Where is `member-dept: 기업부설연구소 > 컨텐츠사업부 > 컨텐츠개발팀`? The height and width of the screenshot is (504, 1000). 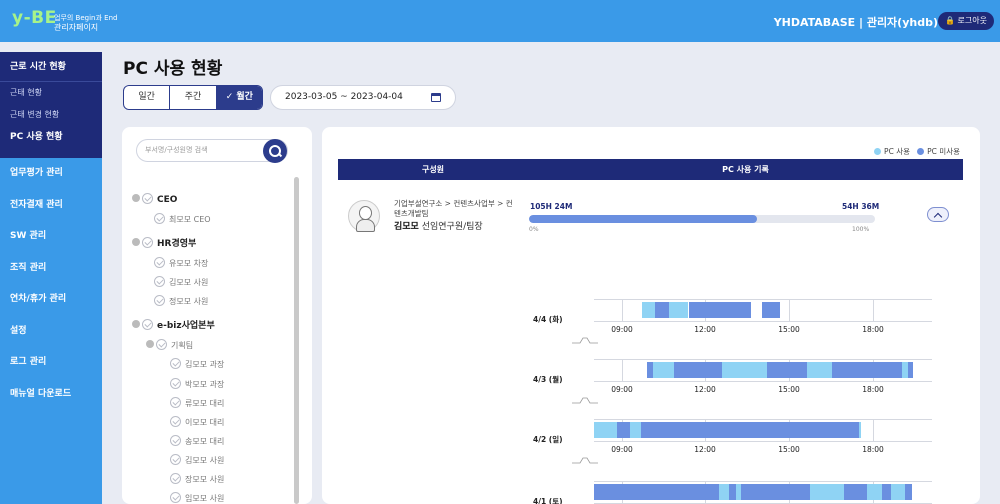
member-dept: 기업부설연구소 > 컨텐츠사업부 > 컨텐츠개발팀 is located at coordinates (453, 208).